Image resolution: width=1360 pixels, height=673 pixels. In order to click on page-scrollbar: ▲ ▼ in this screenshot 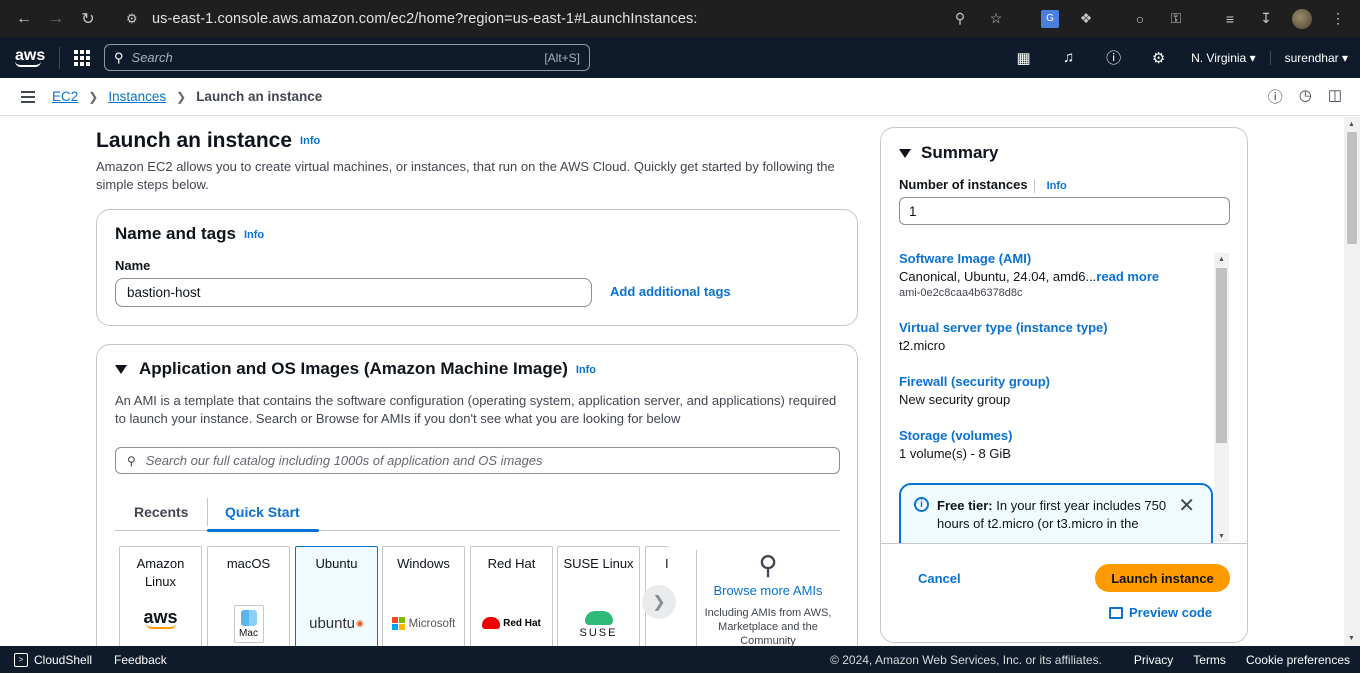, I will do `click(1352, 381)`.